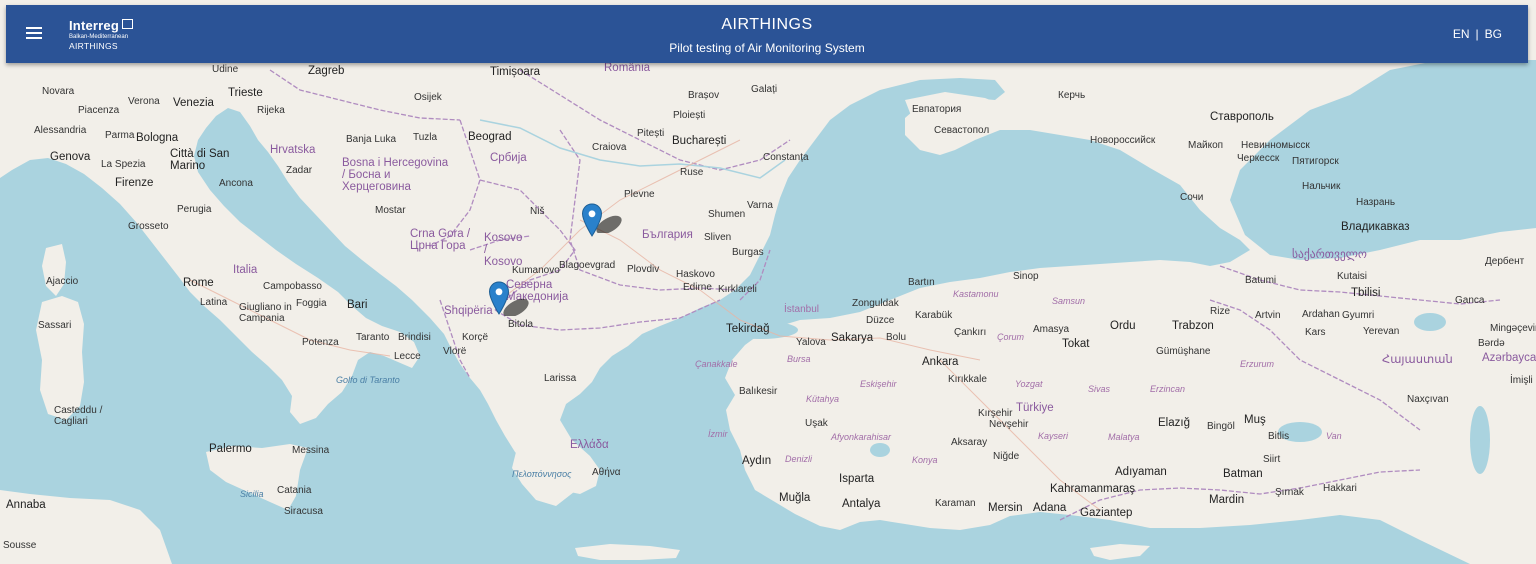 Image resolution: width=1536 pixels, height=564 pixels. I want to click on lake-sevan, so click(1430, 322).